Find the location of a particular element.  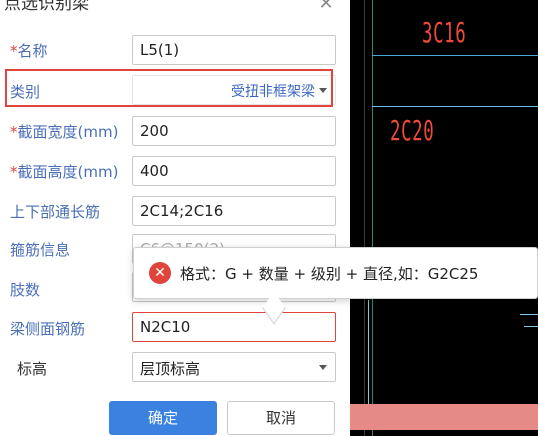

height-label-text: 截面高度(mm) is located at coordinates (68, 172).